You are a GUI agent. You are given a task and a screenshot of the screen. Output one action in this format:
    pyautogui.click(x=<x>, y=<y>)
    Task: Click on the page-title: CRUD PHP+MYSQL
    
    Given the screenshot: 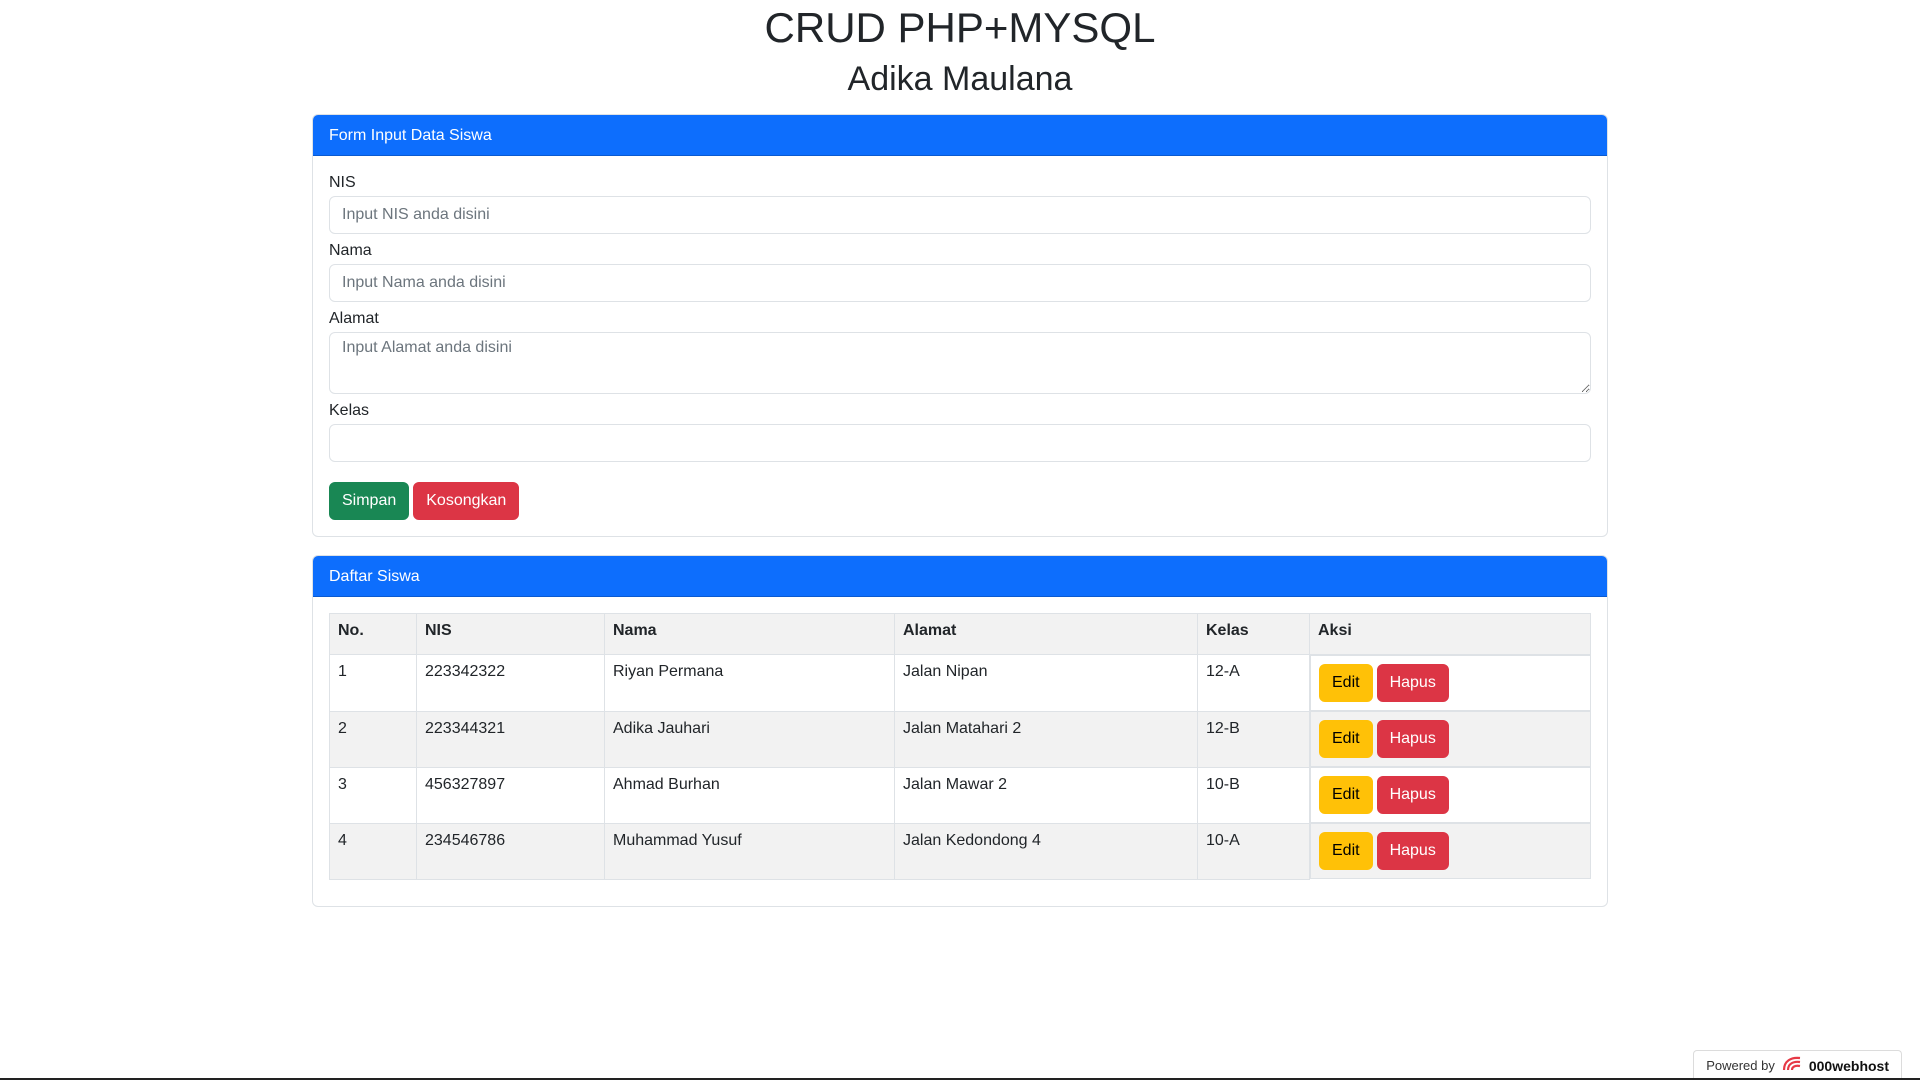 What is the action you would take?
    pyautogui.click(x=960, y=27)
    